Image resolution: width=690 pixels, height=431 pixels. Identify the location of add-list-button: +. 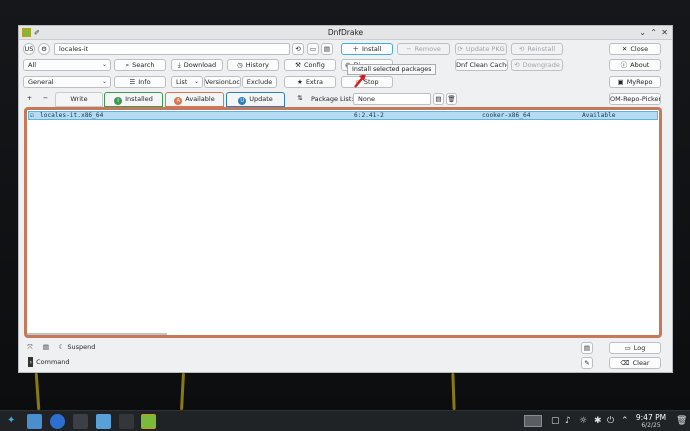
(29, 99).